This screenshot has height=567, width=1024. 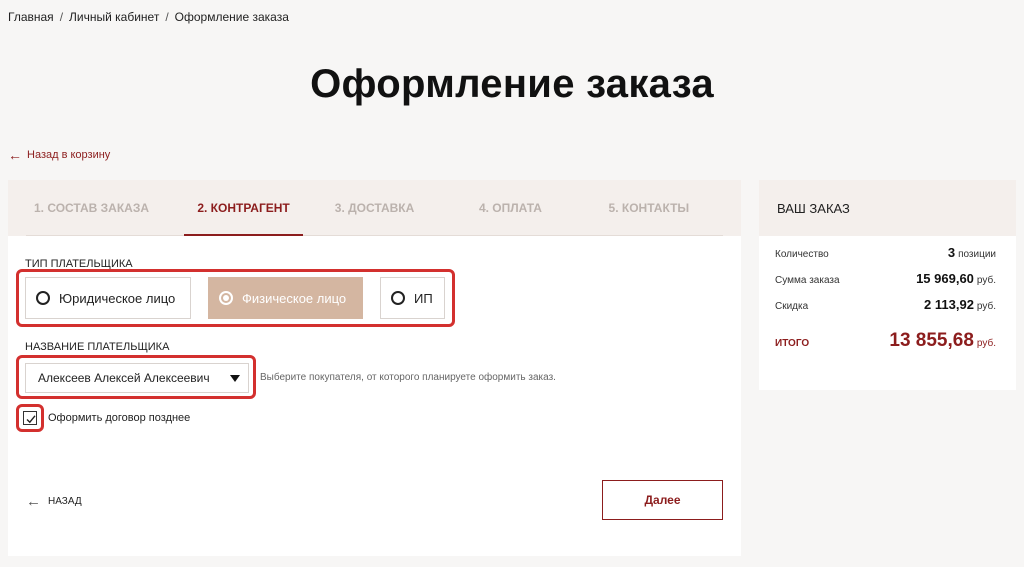 What do you see at coordinates (412, 298) in the screenshot?
I see `payer-type-entrepreneur: ИП` at bounding box center [412, 298].